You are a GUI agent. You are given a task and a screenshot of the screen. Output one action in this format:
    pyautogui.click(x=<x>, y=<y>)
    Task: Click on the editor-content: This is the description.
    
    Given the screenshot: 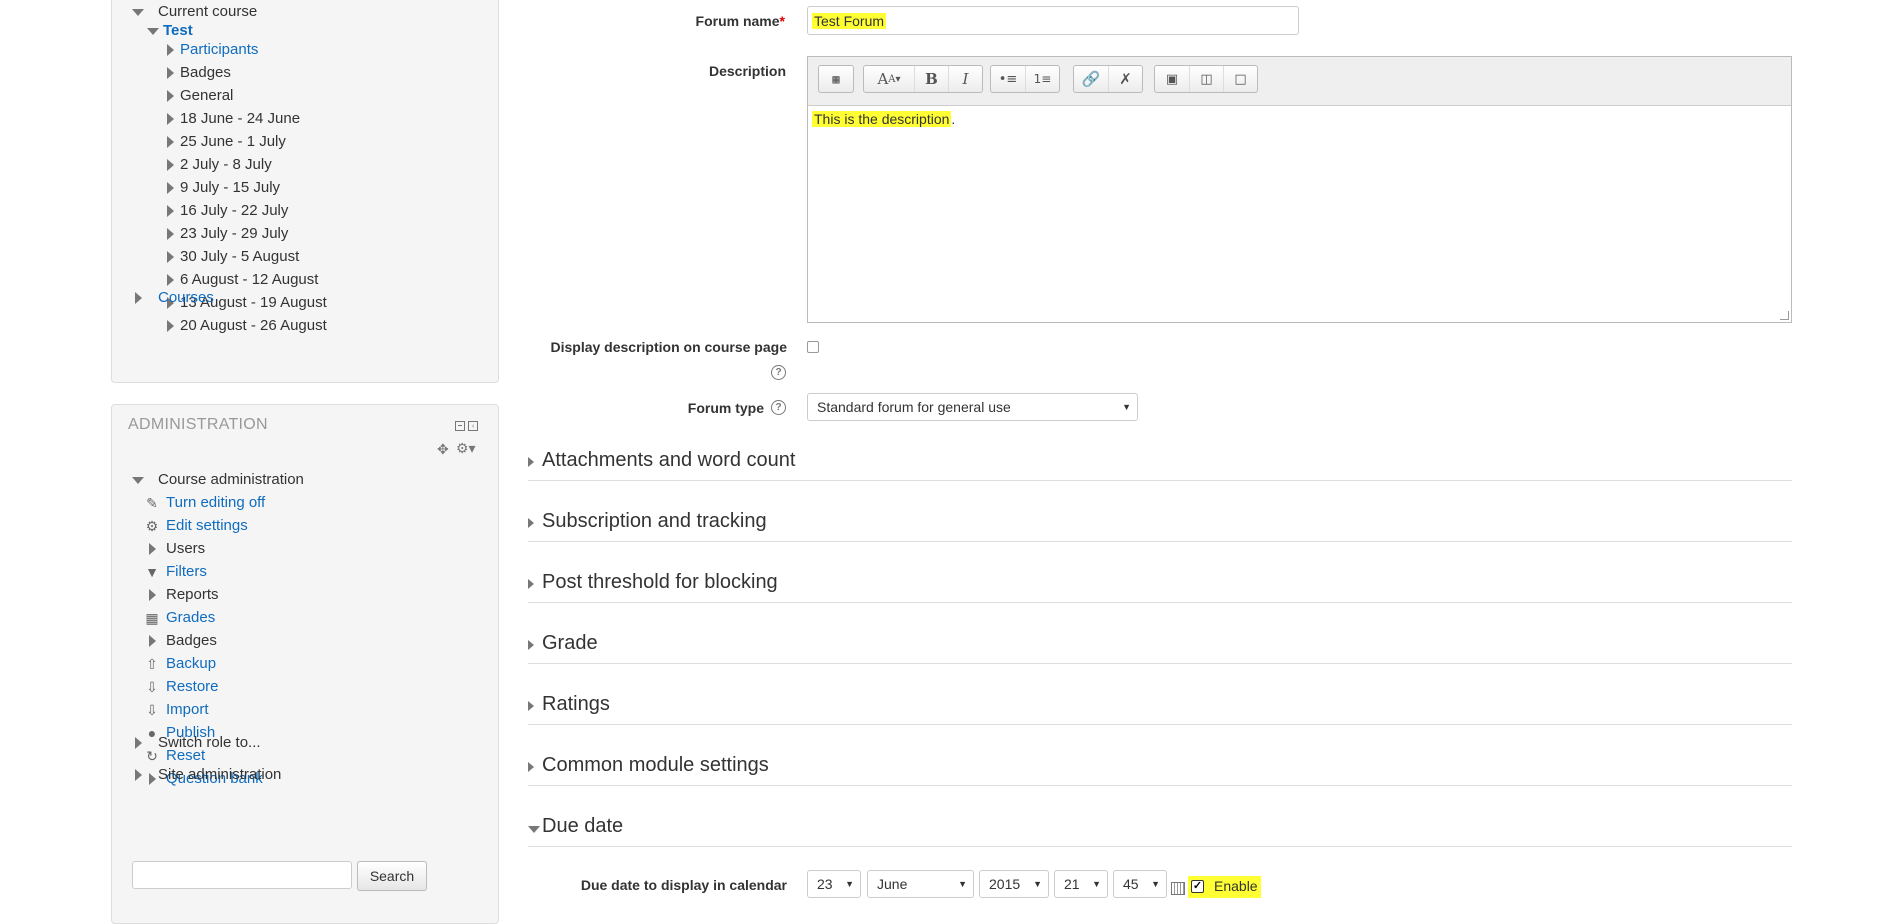 What is the action you would take?
    pyautogui.click(x=883, y=119)
    